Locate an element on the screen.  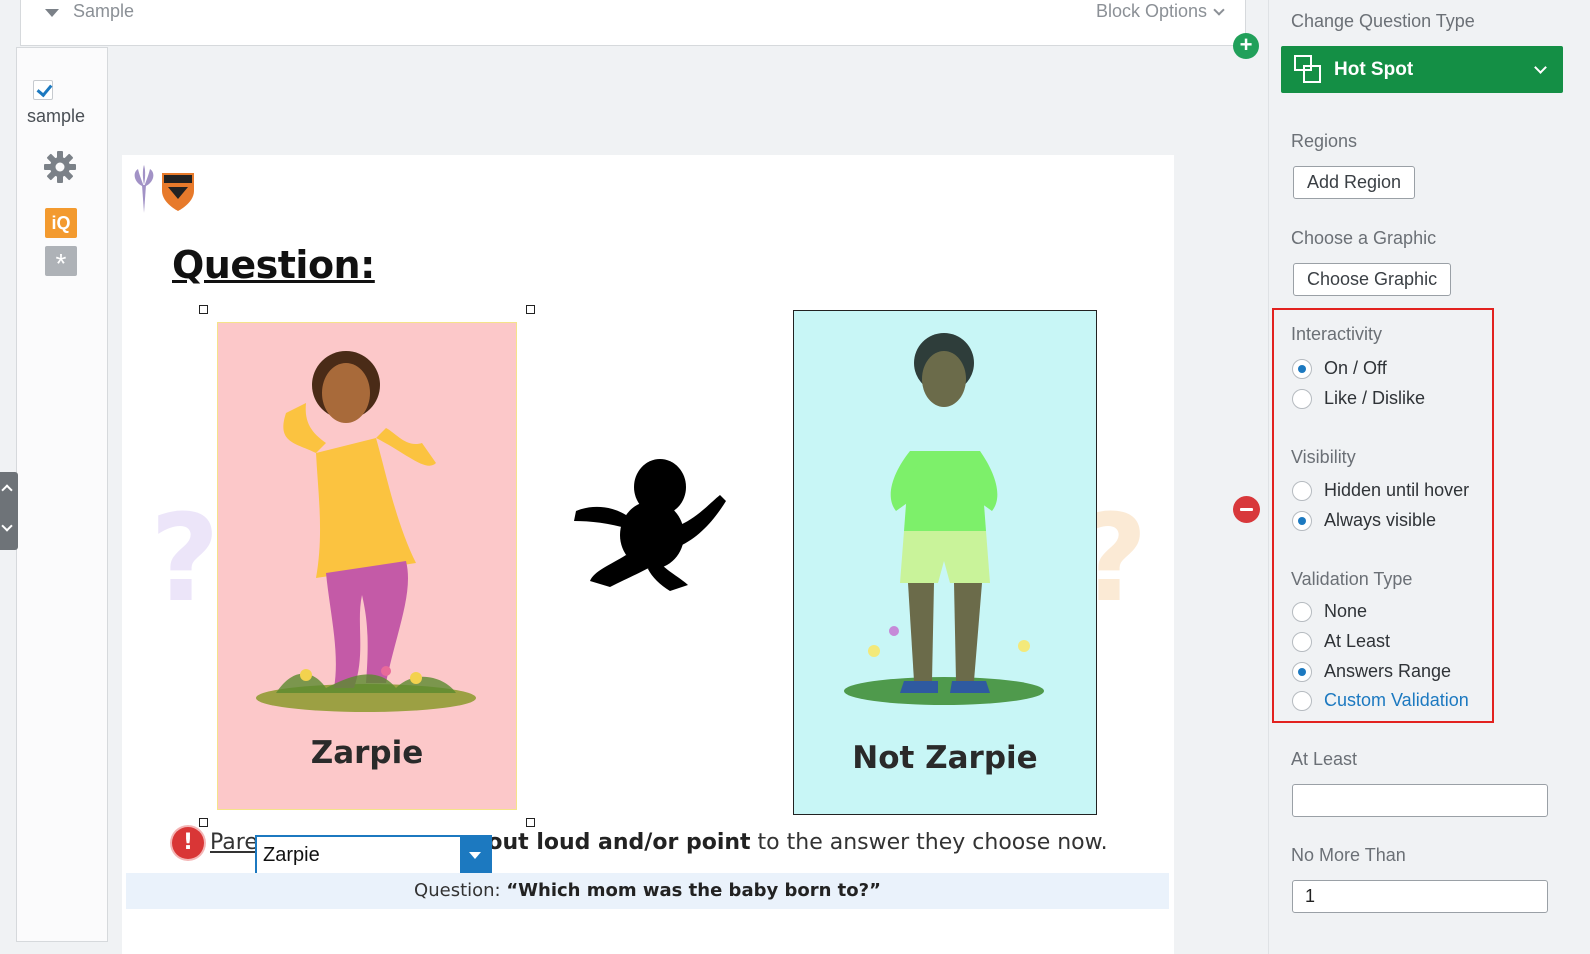
regions-label: Regions is located at coordinates (1324, 141).